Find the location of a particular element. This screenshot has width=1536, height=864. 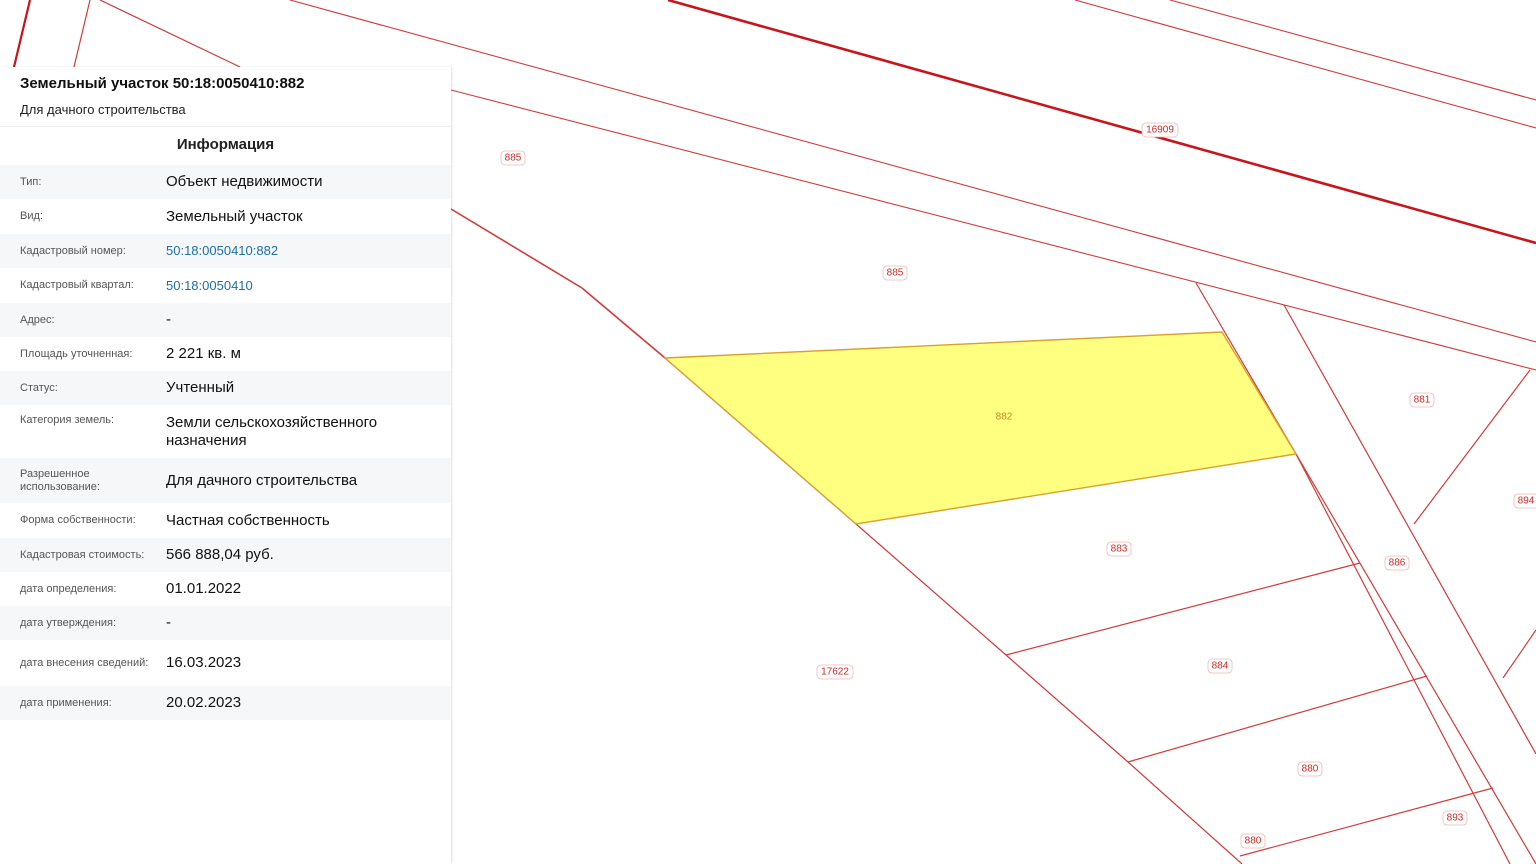

info-row: дата внесения сведений: 16.03.2023 is located at coordinates (225, 663).